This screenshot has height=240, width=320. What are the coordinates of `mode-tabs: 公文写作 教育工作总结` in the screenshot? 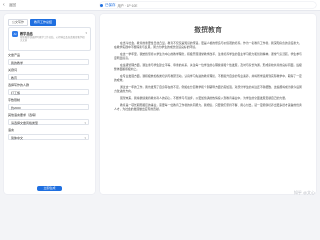 It's located at (32, 22).